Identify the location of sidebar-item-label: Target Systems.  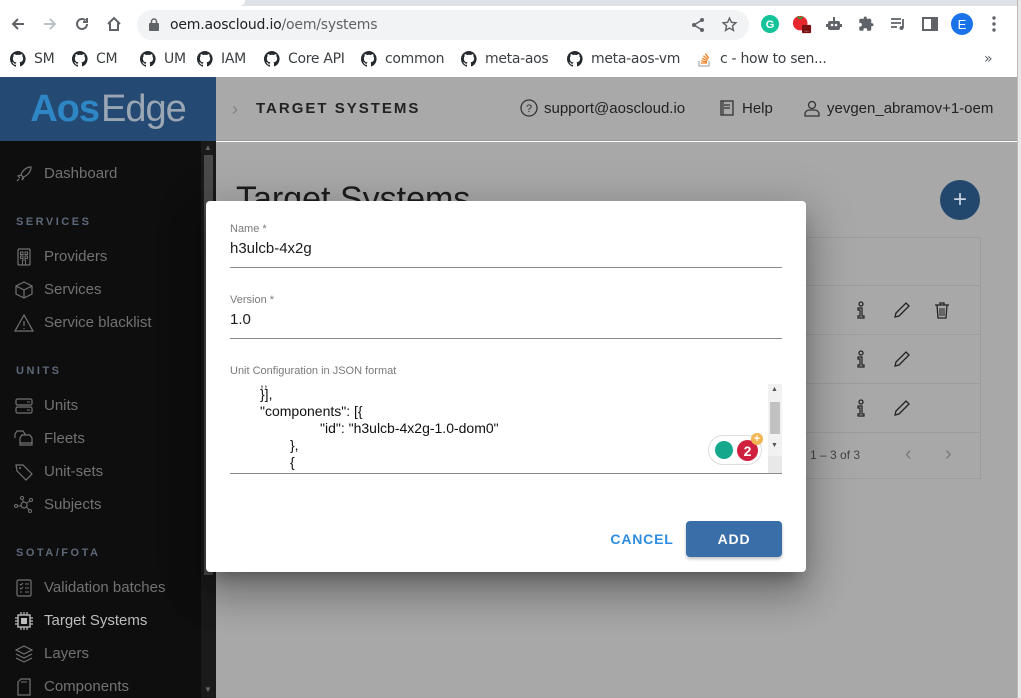
(96, 620).